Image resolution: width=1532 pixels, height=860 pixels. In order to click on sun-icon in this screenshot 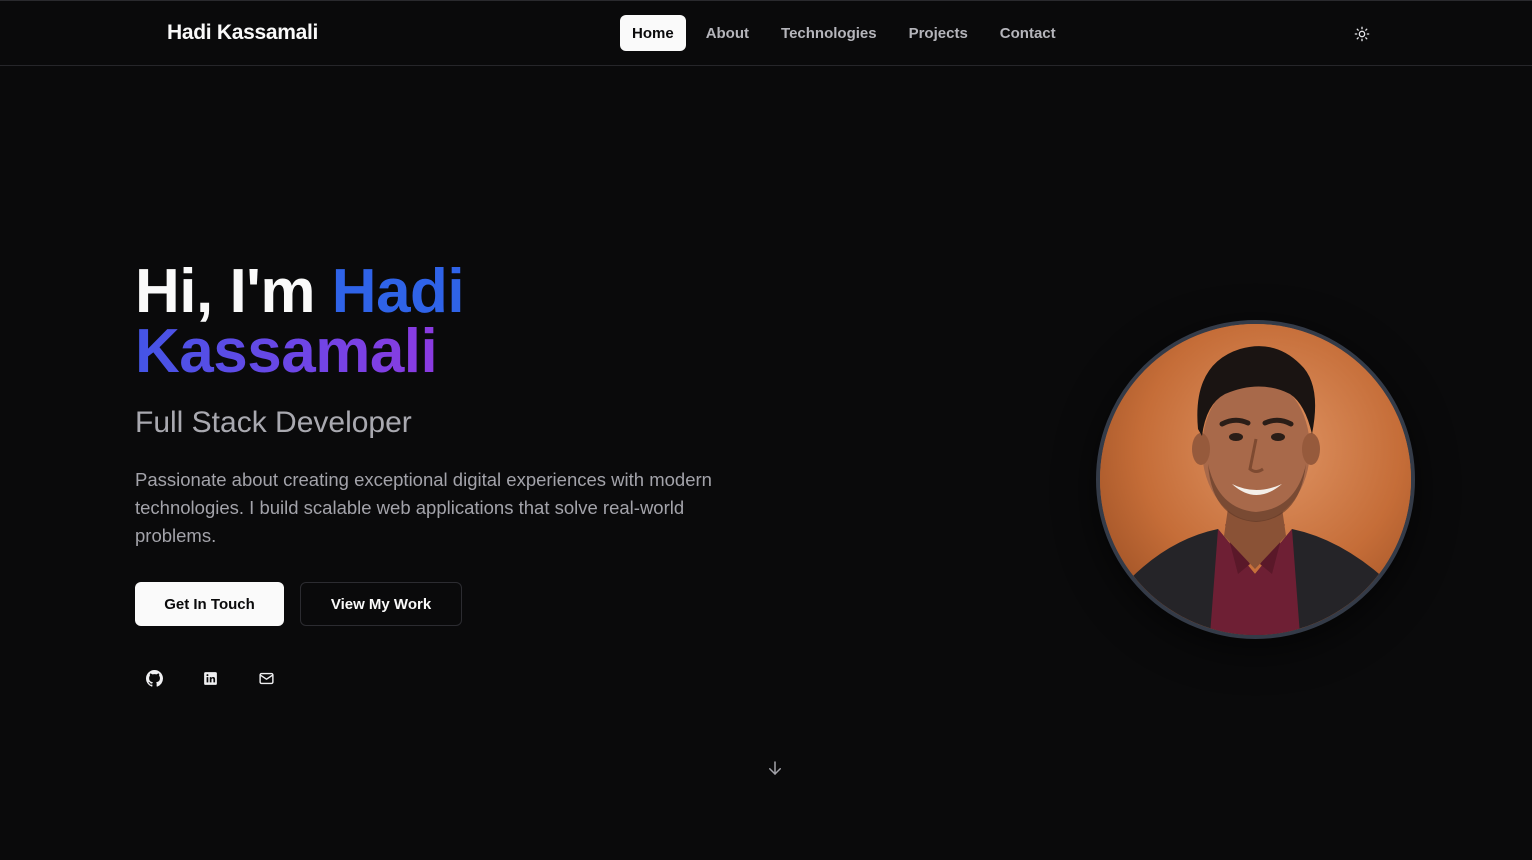, I will do `click(1362, 34)`.